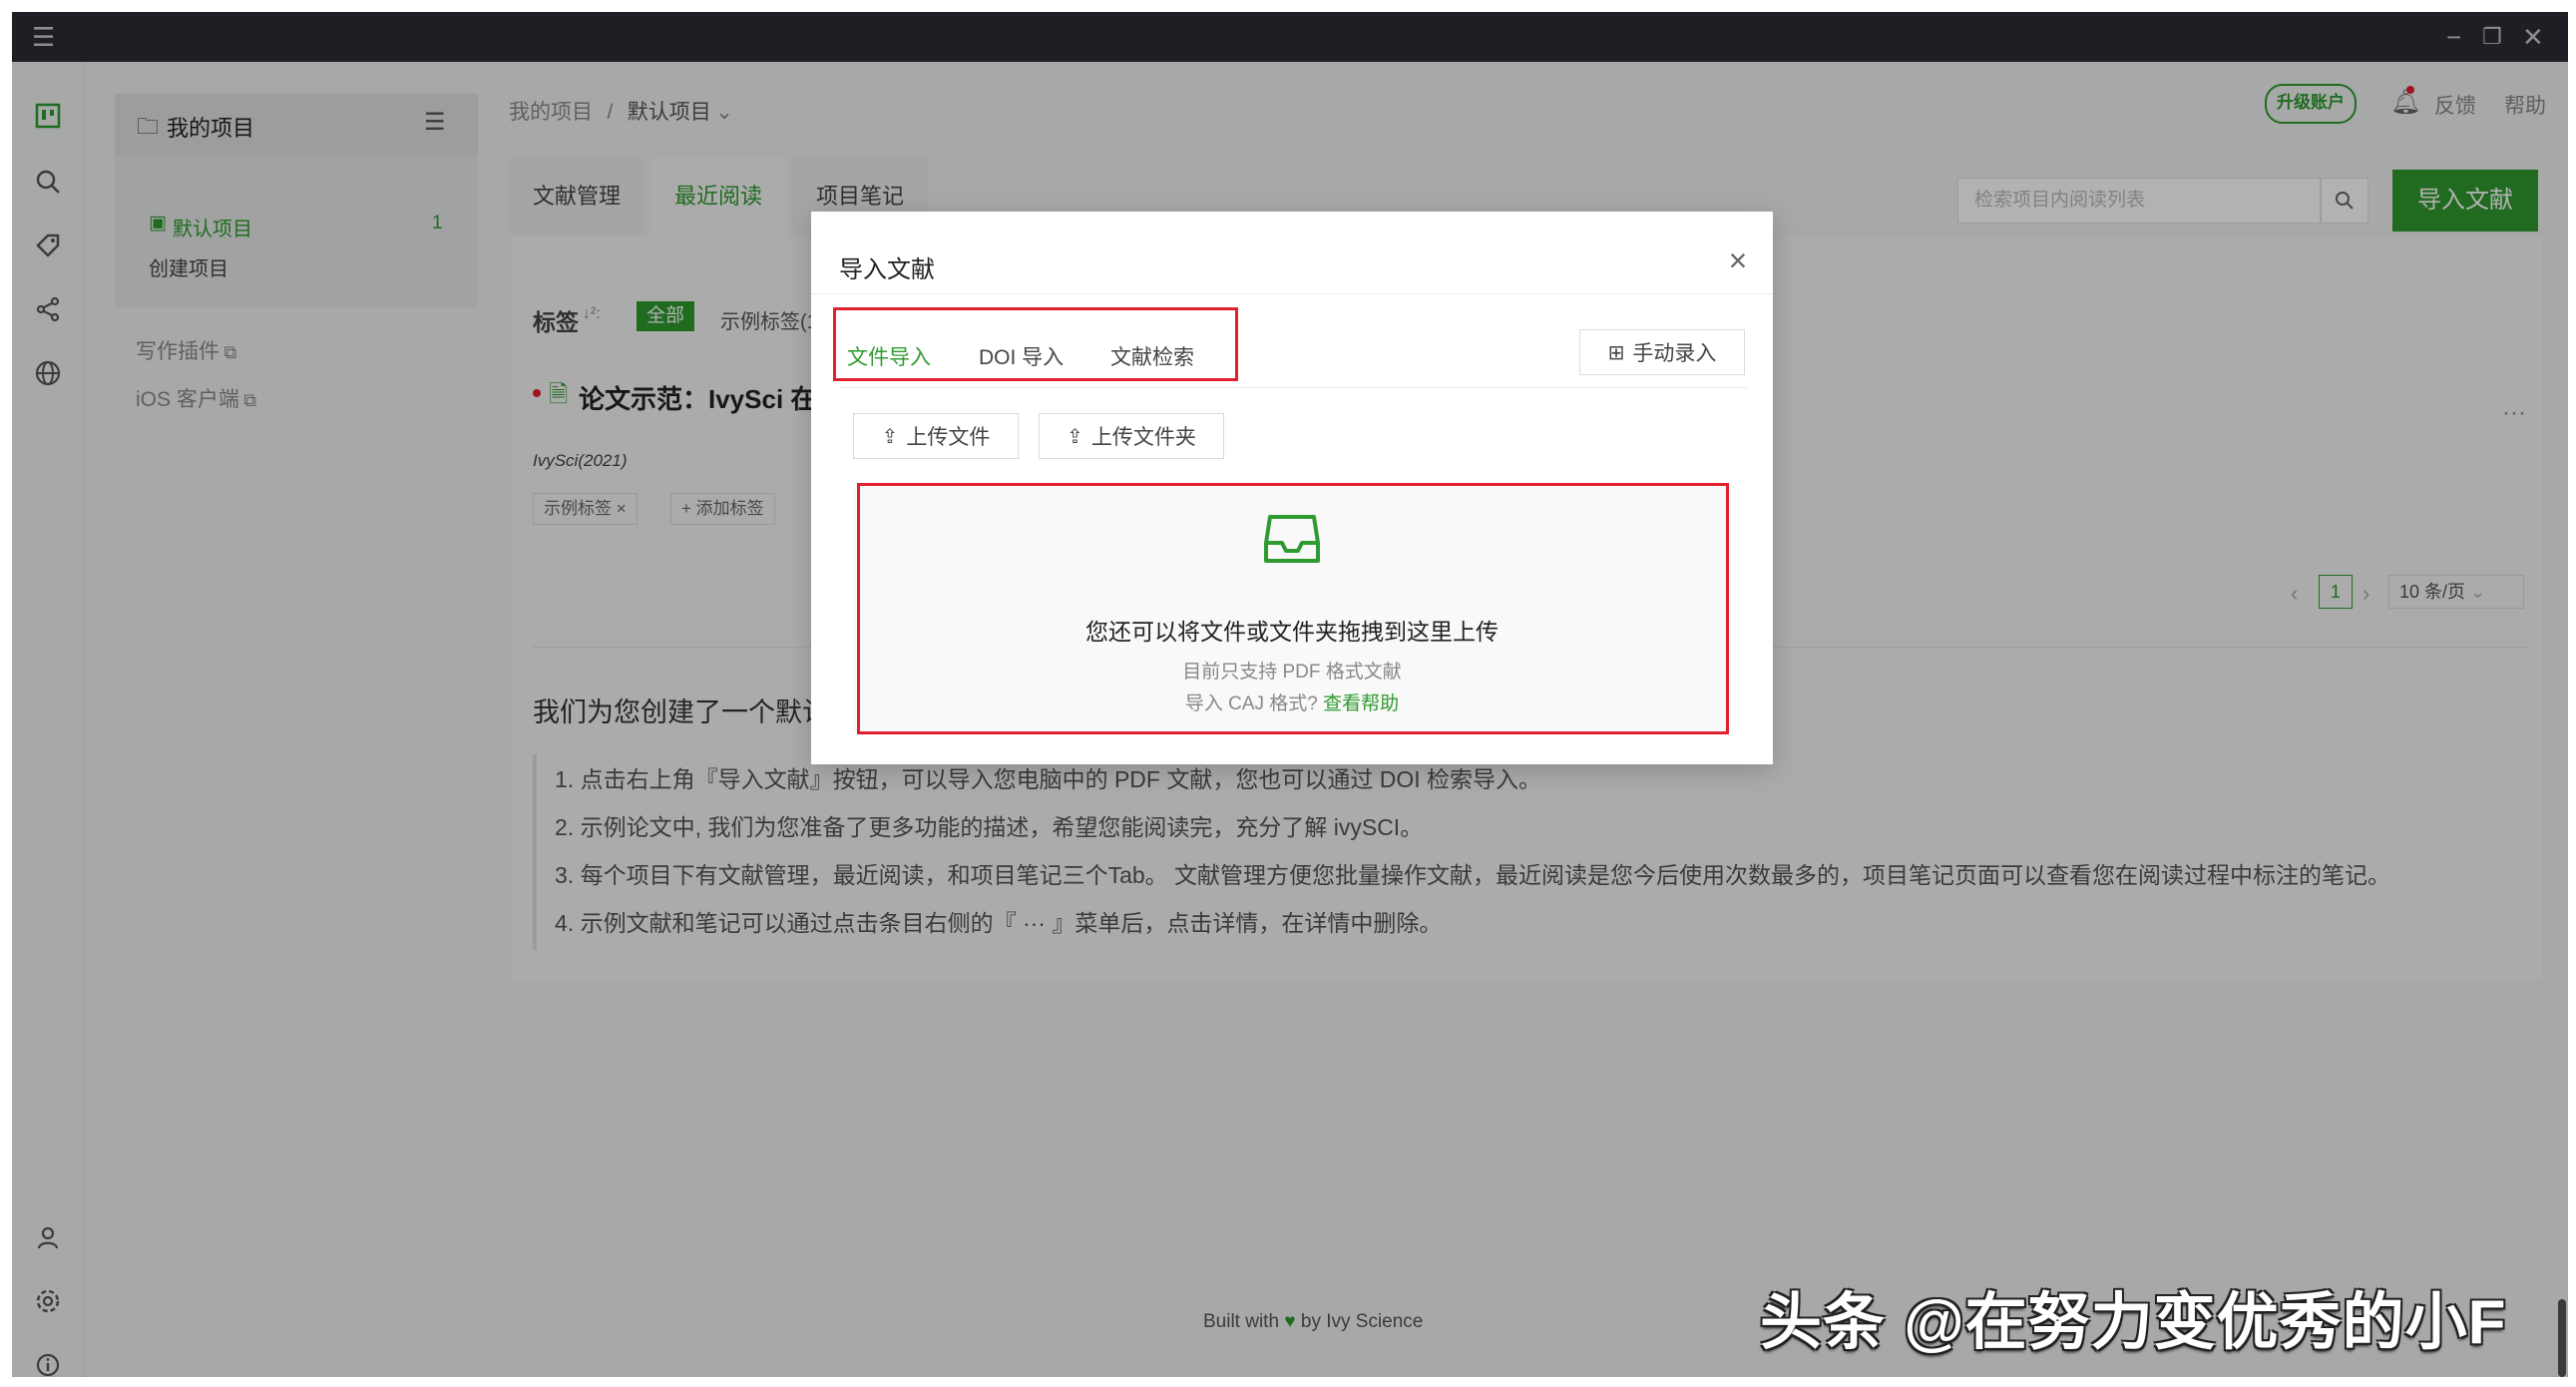 Image resolution: width=2576 pixels, height=1387 pixels. What do you see at coordinates (1674, 353) in the screenshot?
I see `manual-entry-label: 手动录入` at bounding box center [1674, 353].